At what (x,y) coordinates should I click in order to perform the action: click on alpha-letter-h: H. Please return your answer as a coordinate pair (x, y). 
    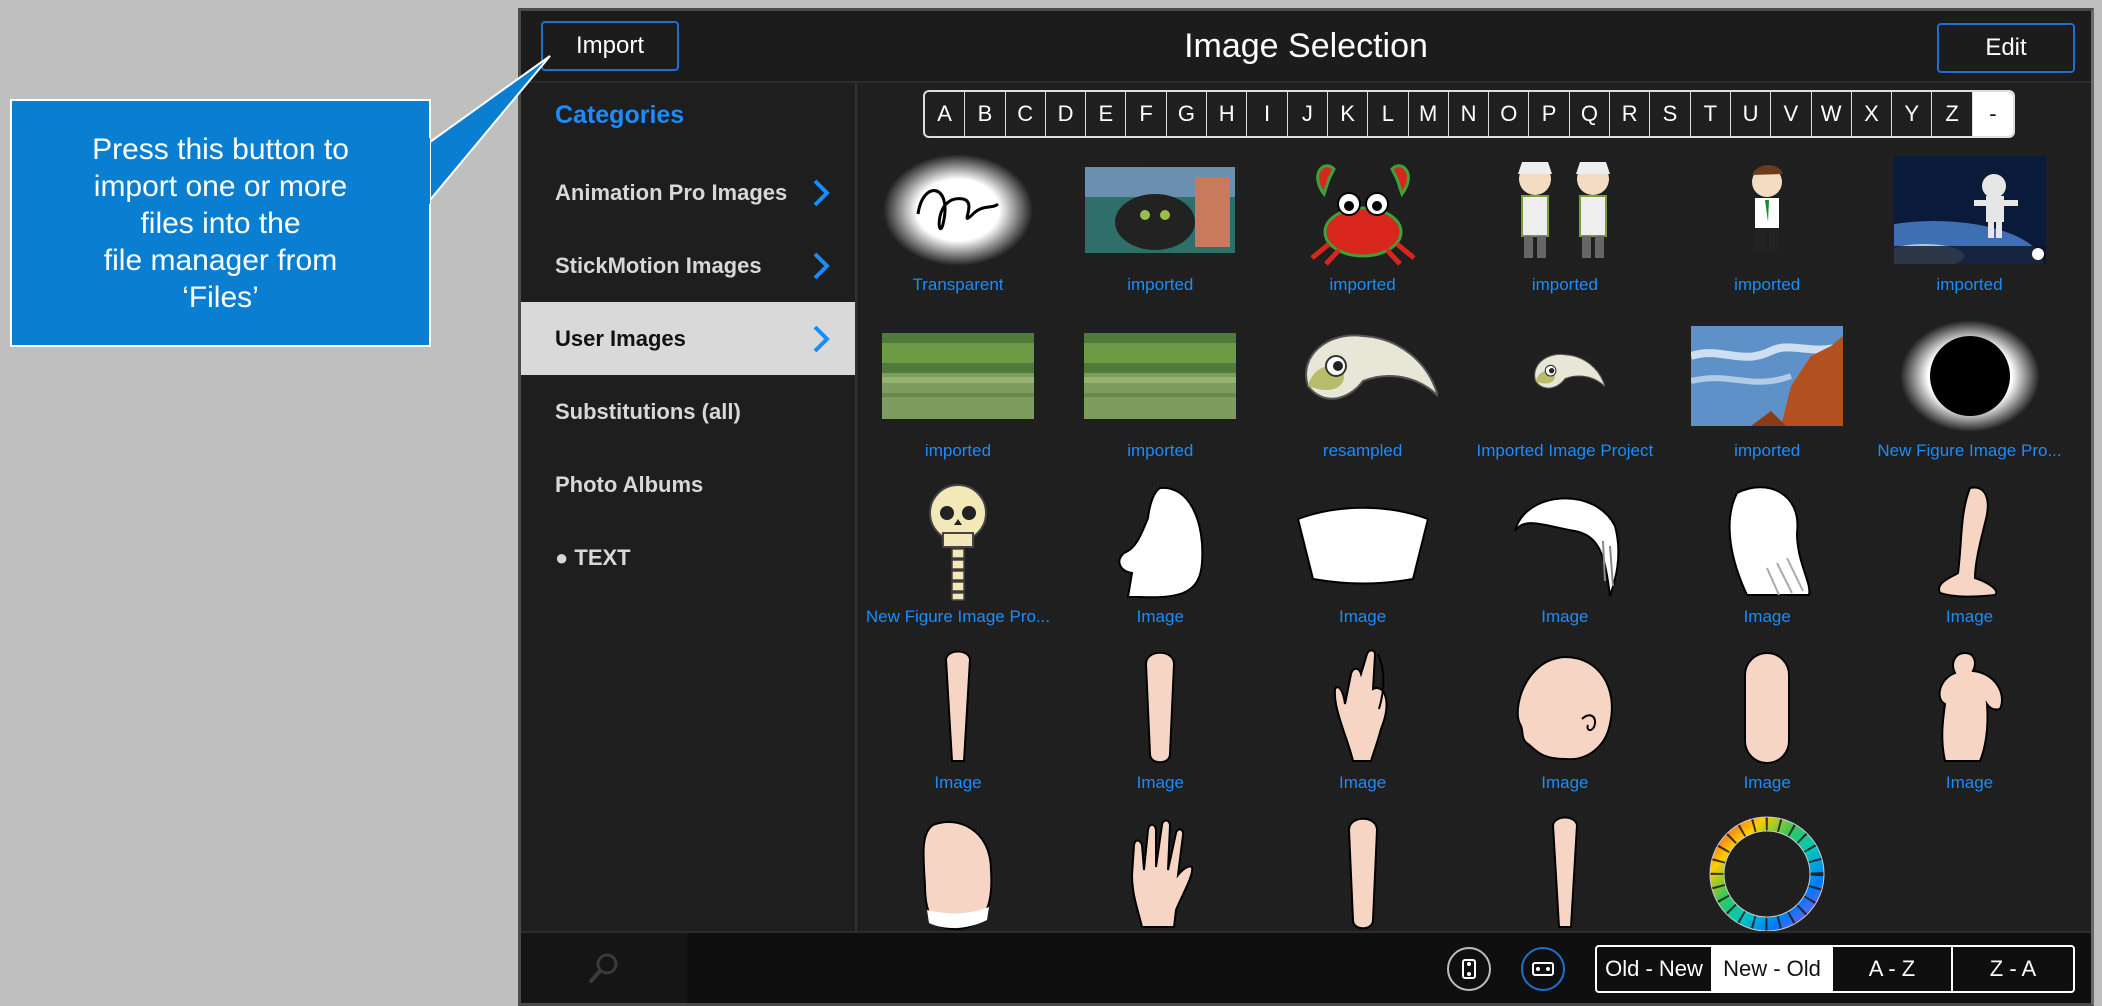
    Looking at the image, I should click on (1227, 114).